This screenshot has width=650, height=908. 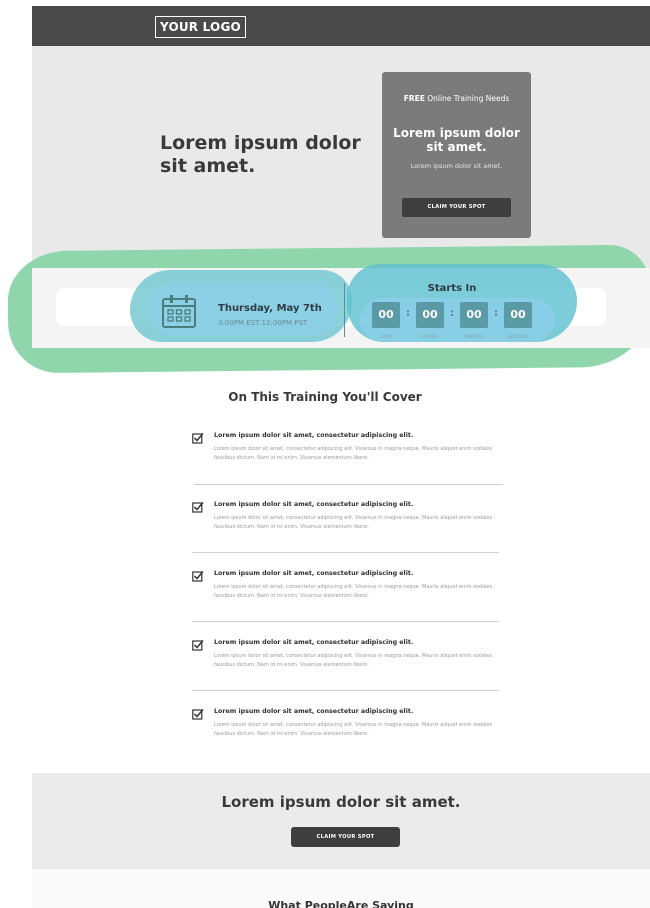 I want to click on cover-section-title: On This Training You'll Cover, so click(x=325, y=397).